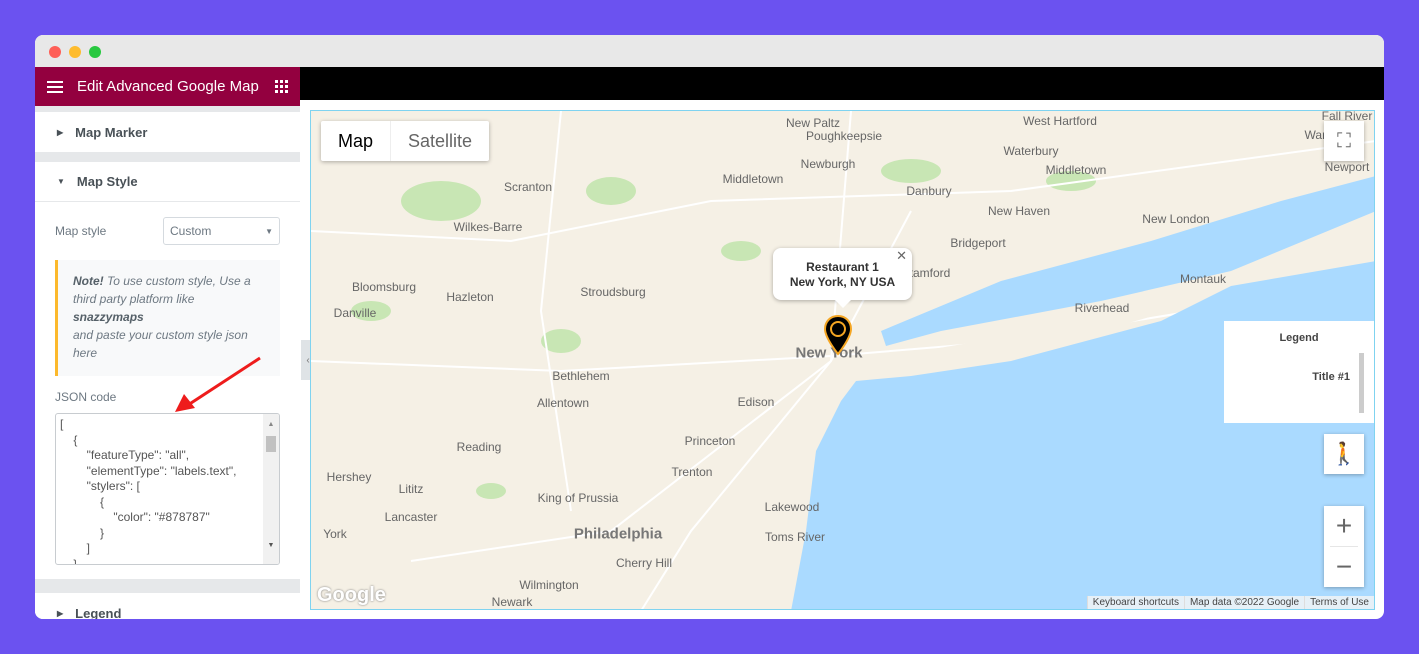 Image resolution: width=1419 pixels, height=654 pixels. I want to click on google-logo: Google, so click(351, 595).